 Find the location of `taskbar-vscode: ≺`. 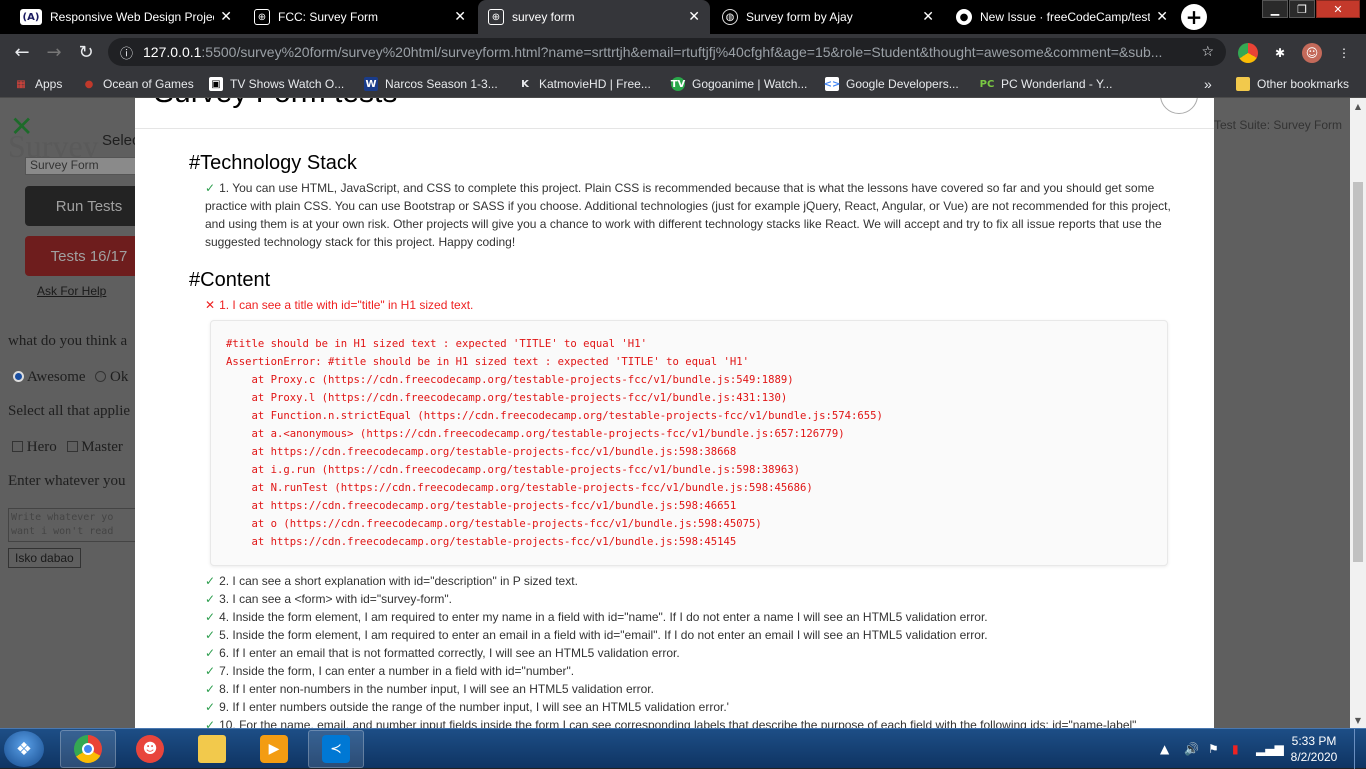

taskbar-vscode: ≺ is located at coordinates (336, 749).